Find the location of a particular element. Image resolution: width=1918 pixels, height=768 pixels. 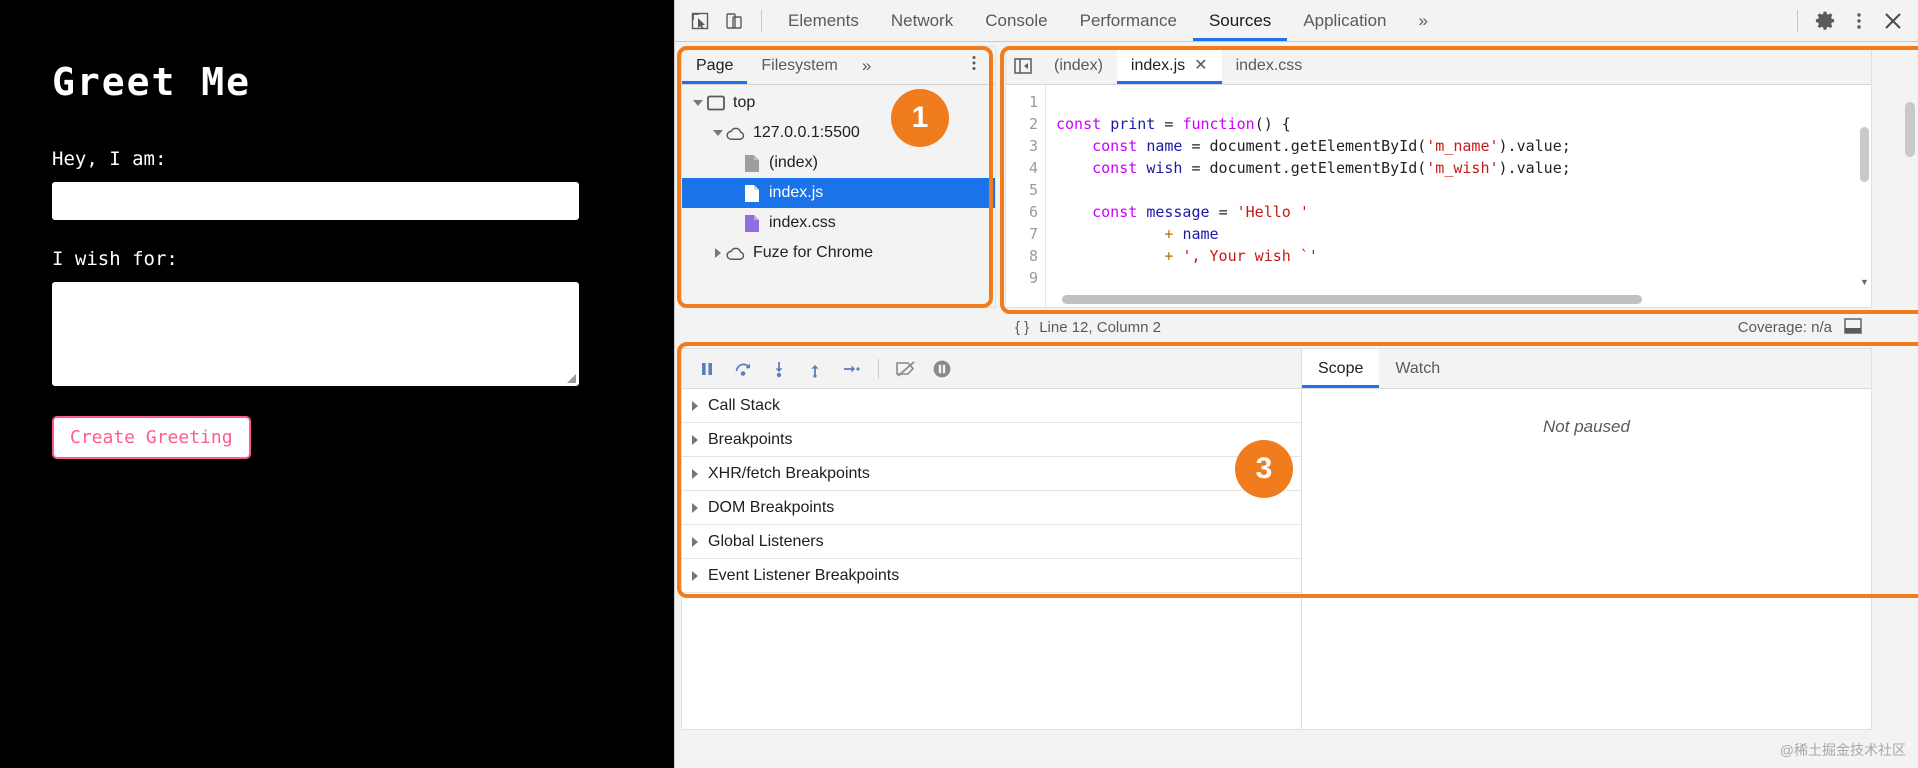

css-file-icon is located at coordinates (752, 223).